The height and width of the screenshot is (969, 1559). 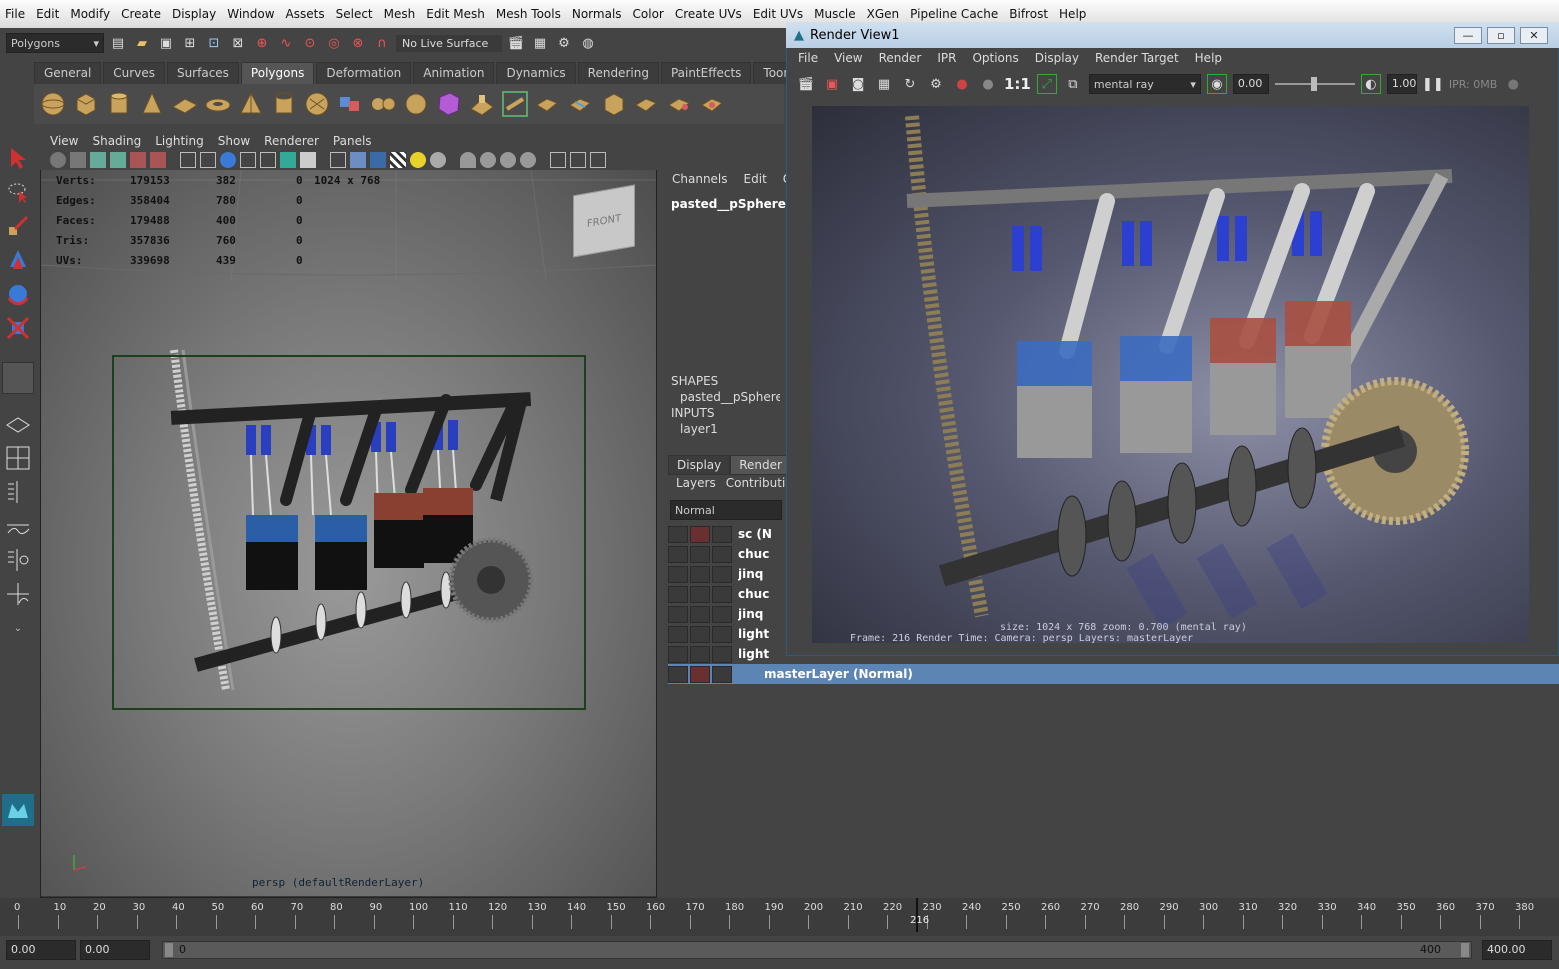 I want to click on layer-tab-render: Render, so click(x=760, y=465).